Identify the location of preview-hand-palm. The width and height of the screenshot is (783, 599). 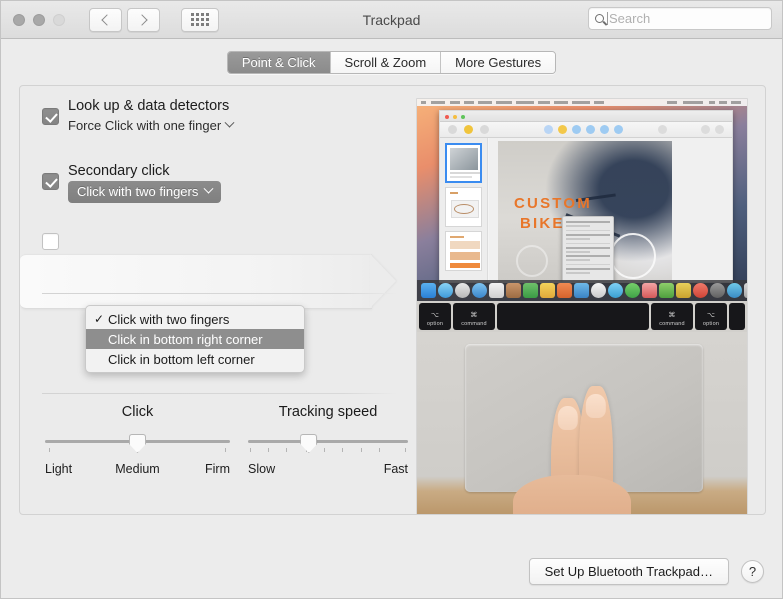
(572, 494).